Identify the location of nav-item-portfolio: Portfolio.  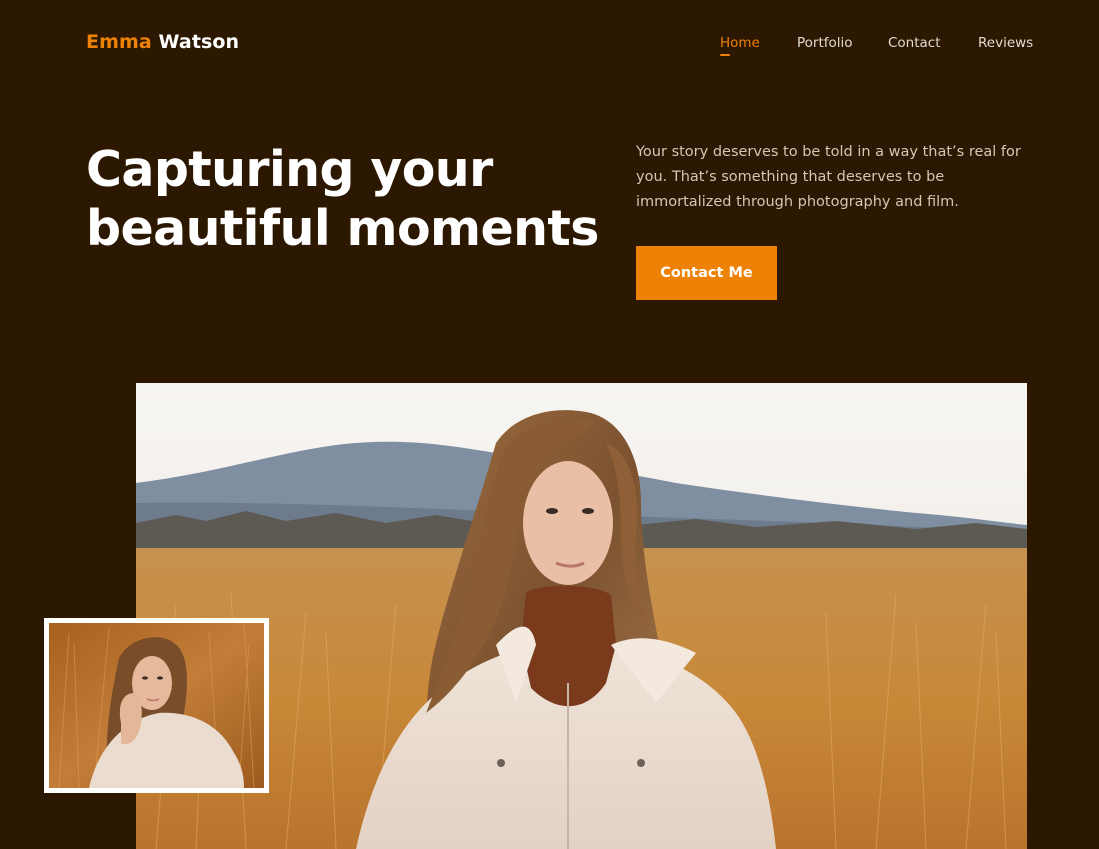
(825, 43).